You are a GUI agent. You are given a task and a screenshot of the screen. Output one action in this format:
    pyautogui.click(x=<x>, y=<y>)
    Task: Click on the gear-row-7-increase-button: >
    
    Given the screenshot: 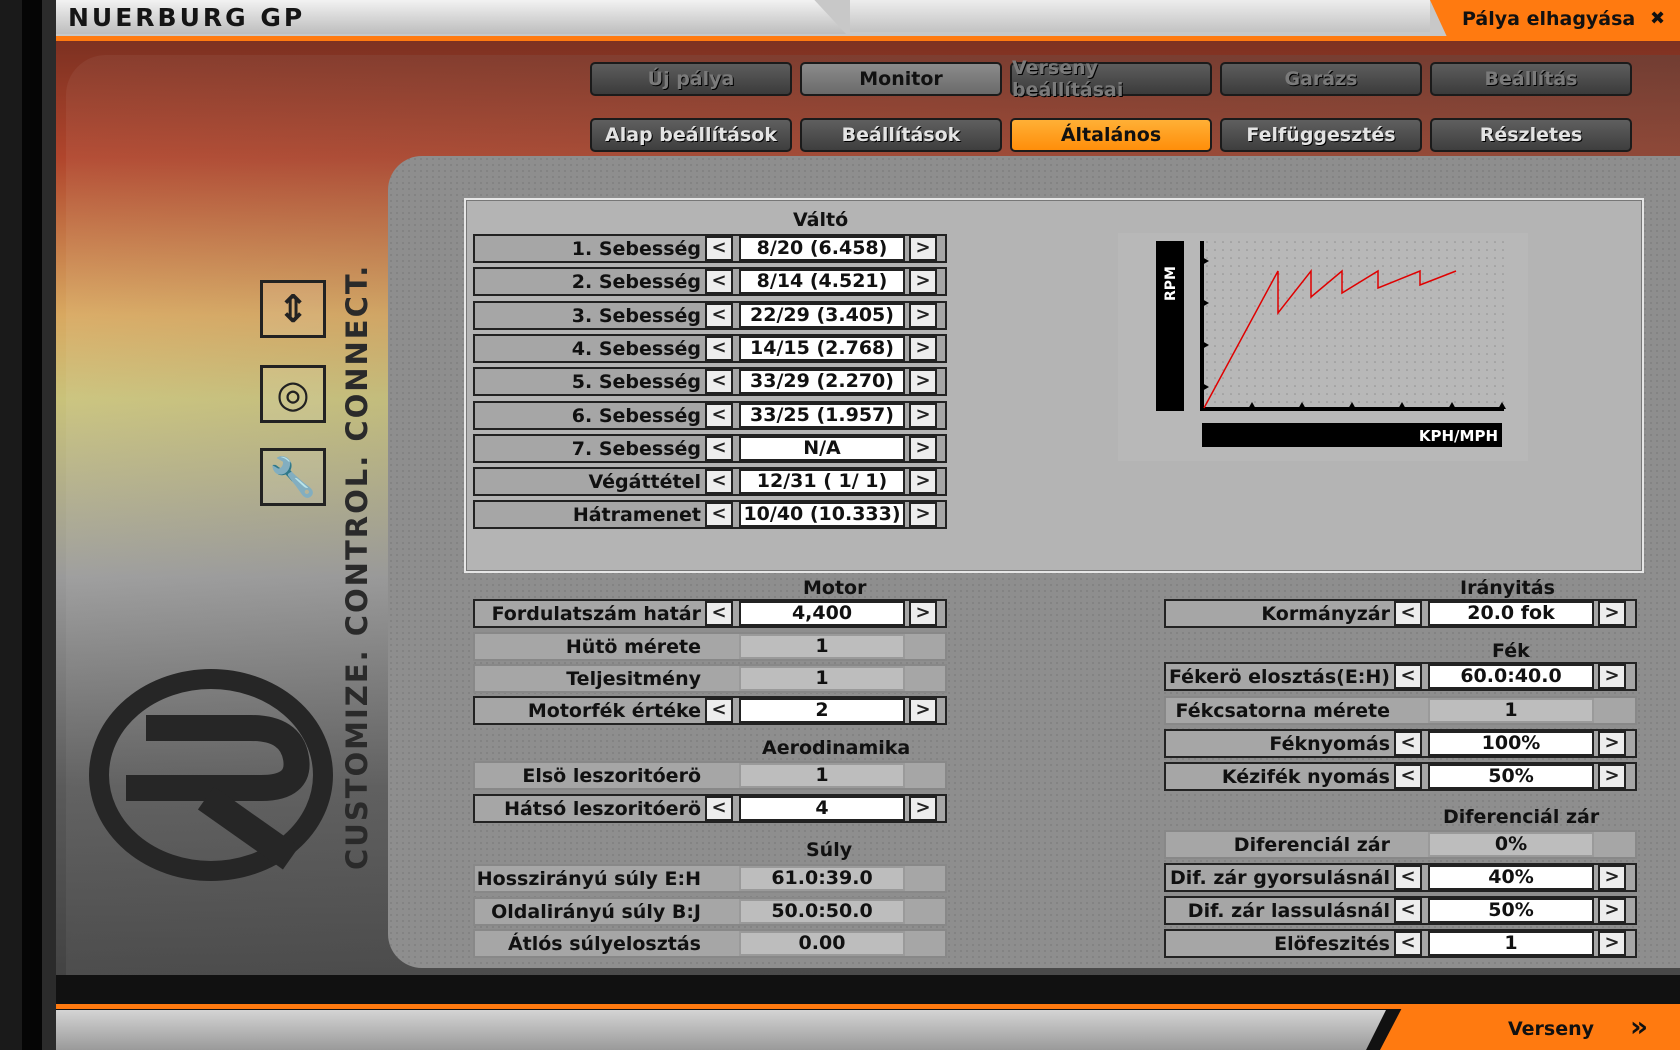 What is the action you would take?
    pyautogui.click(x=923, y=482)
    